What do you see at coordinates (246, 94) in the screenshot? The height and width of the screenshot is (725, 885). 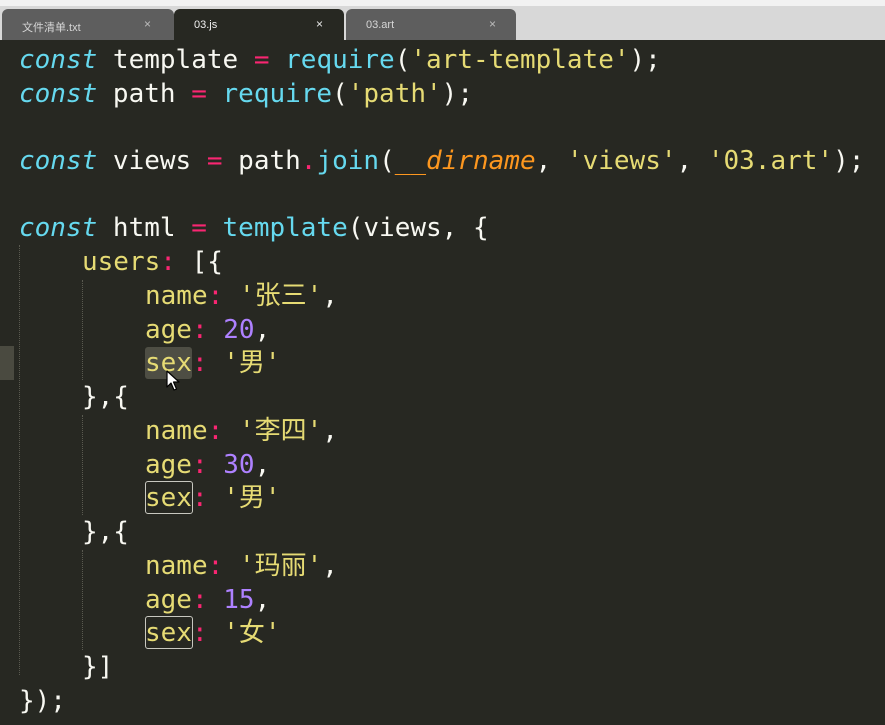 I see `code-line: const path = require('path');` at bounding box center [246, 94].